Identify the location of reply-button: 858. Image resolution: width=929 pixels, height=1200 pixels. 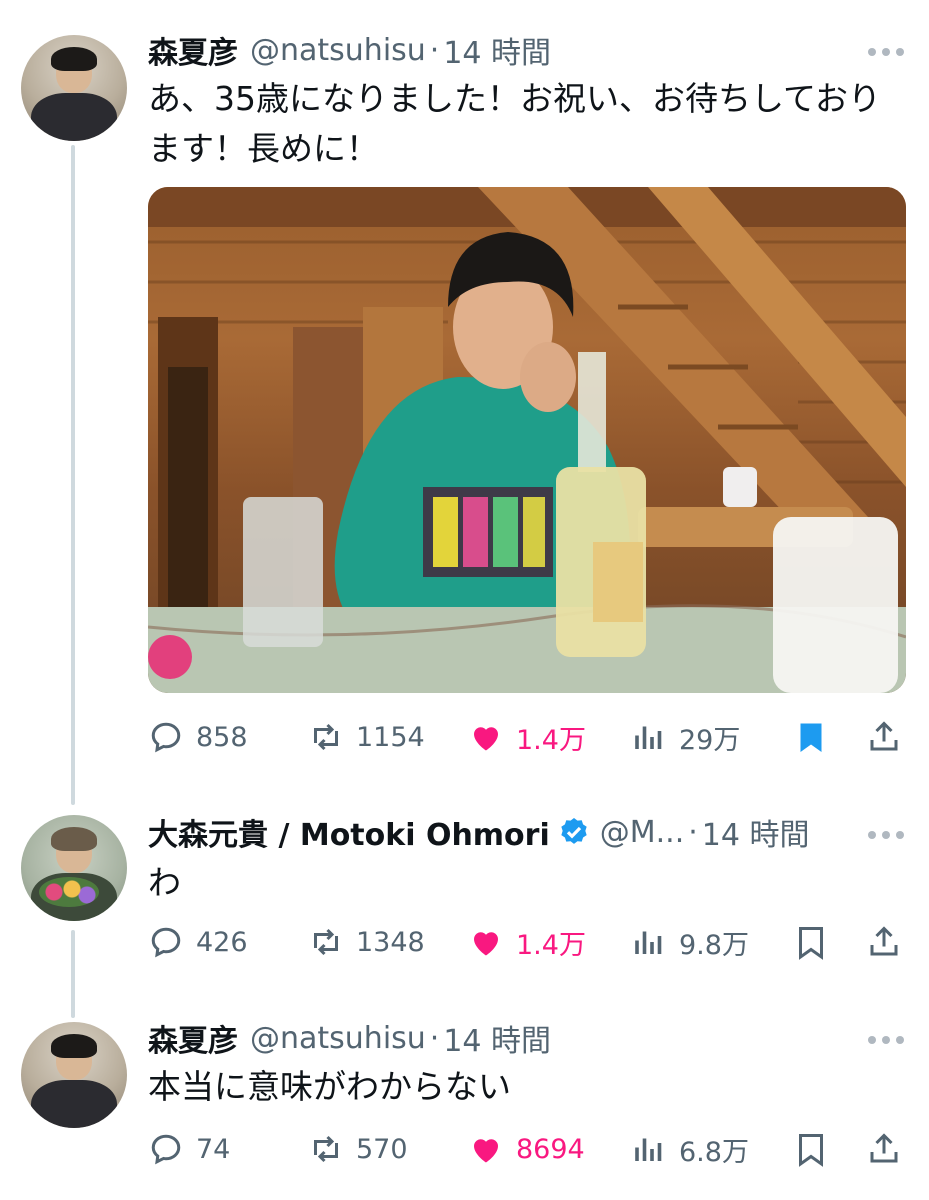
(198, 737).